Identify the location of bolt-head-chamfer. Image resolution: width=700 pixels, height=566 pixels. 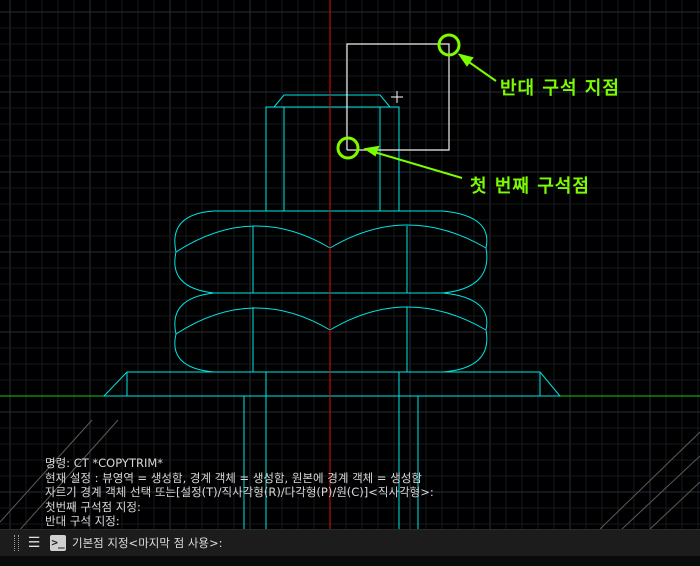
(332, 101).